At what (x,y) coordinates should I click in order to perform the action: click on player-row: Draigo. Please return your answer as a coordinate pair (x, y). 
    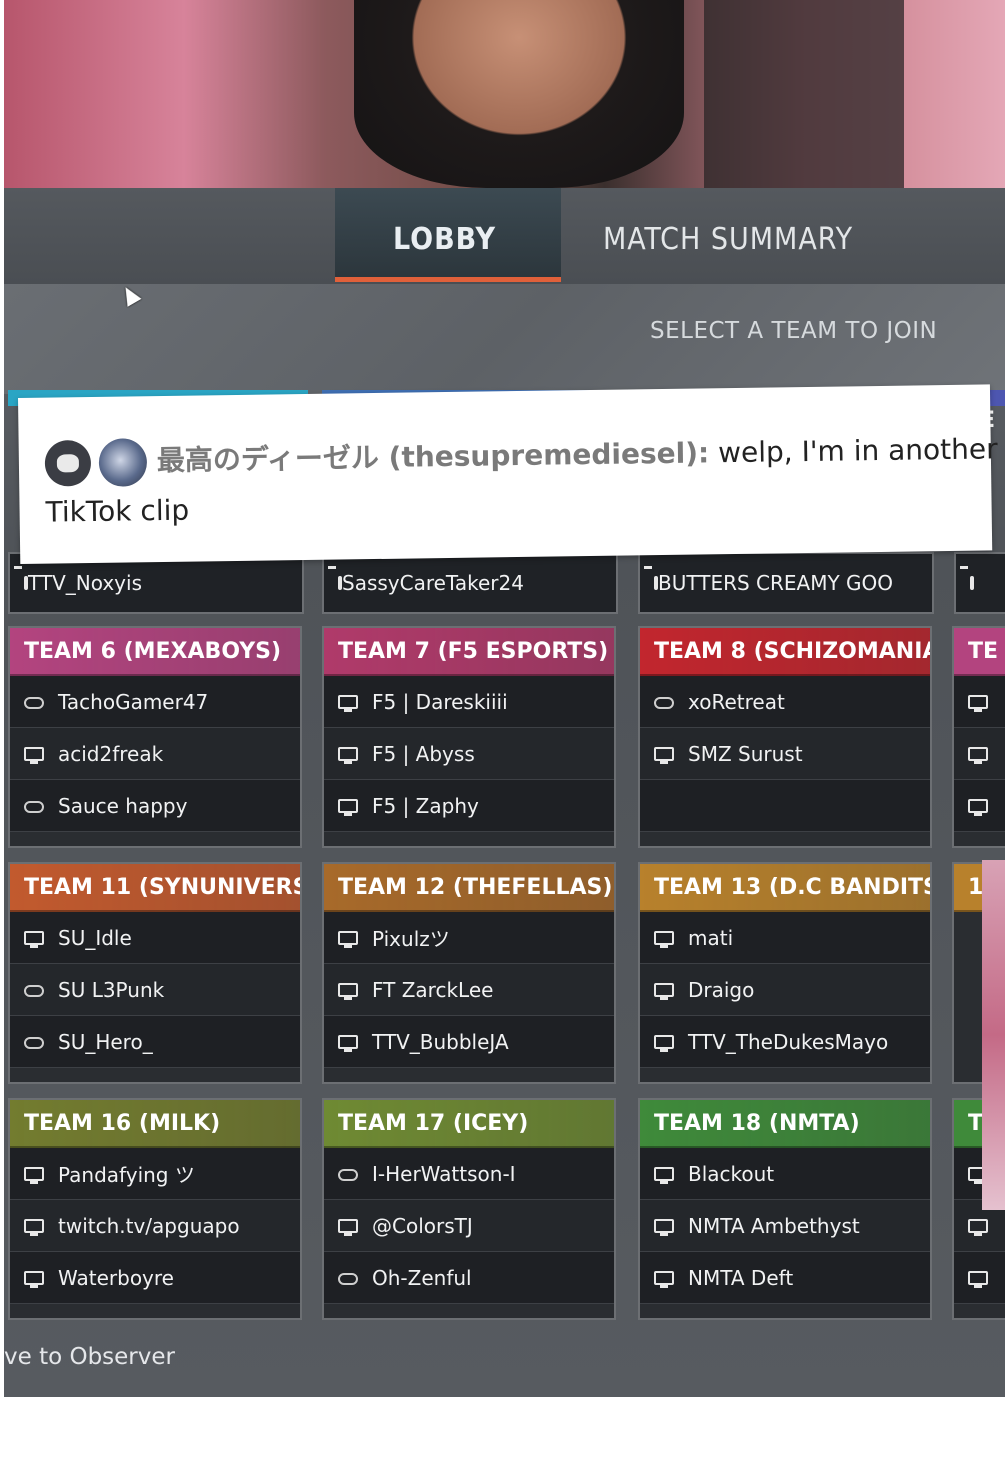
    Looking at the image, I should click on (785, 990).